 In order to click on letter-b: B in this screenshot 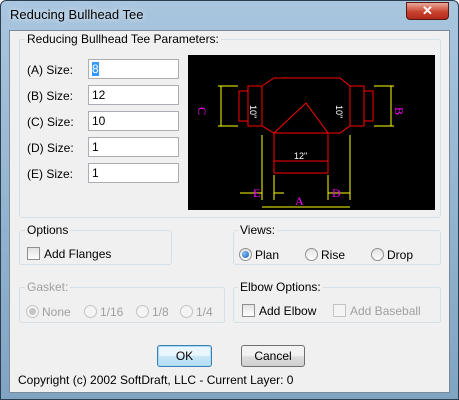, I will do `click(399, 111)`.